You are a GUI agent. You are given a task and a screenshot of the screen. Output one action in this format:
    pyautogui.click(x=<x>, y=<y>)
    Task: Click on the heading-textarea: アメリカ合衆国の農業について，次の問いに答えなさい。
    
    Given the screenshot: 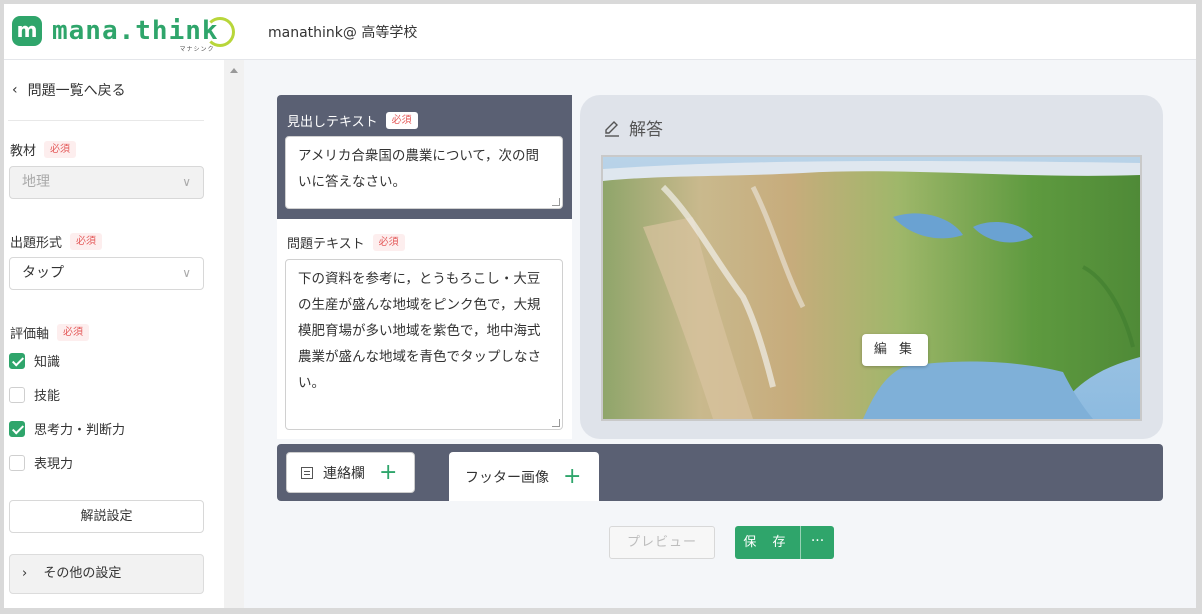 What is the action you would take?
    pyautogui.click(x=424, y=172)
    